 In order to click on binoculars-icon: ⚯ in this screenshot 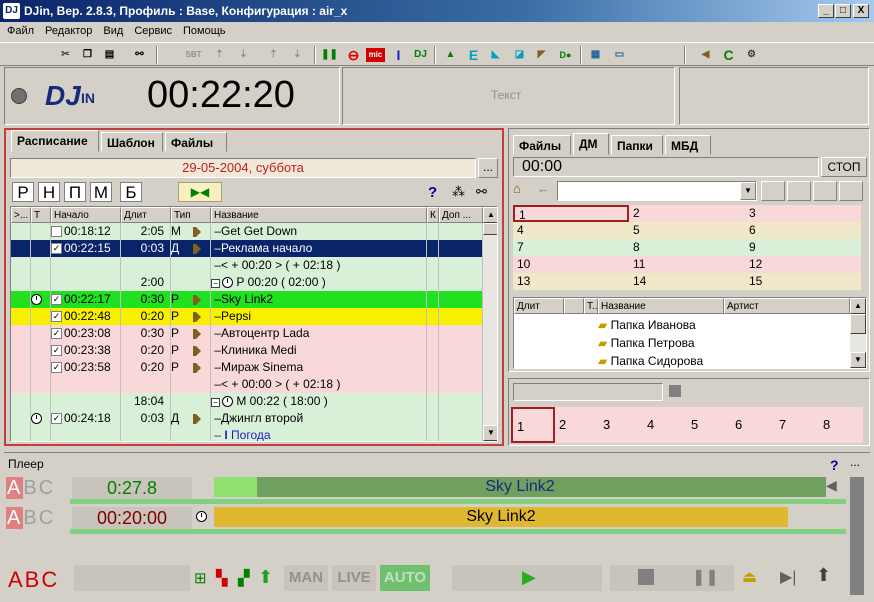, I will do `click(139, 55)`.